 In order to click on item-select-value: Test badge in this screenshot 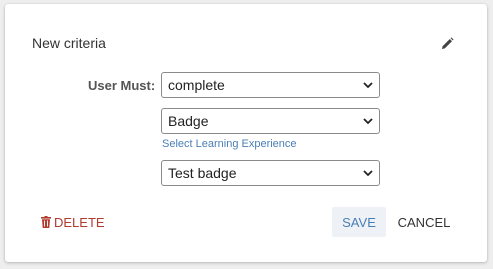, I will do `click(202, 173)`.